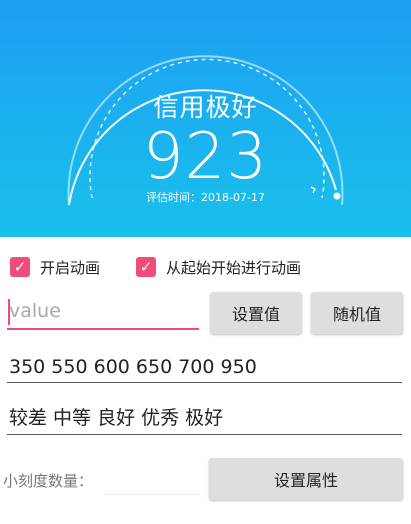 This screenshot has width=411, height=524. What do you see at coordinates (205, 197) in the screenshot?
I see `evaluation-date: 评估时间：2018-07-17` at bounding box center [205, 197].